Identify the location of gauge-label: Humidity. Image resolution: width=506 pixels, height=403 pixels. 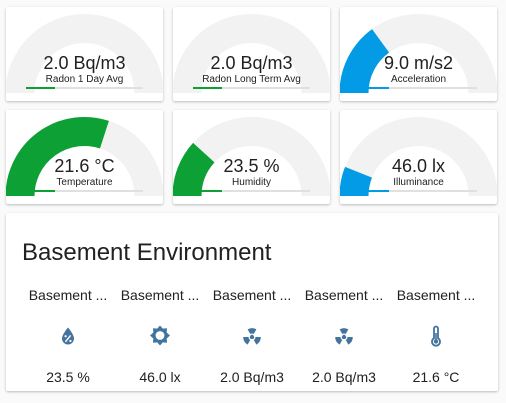
(251, 182).